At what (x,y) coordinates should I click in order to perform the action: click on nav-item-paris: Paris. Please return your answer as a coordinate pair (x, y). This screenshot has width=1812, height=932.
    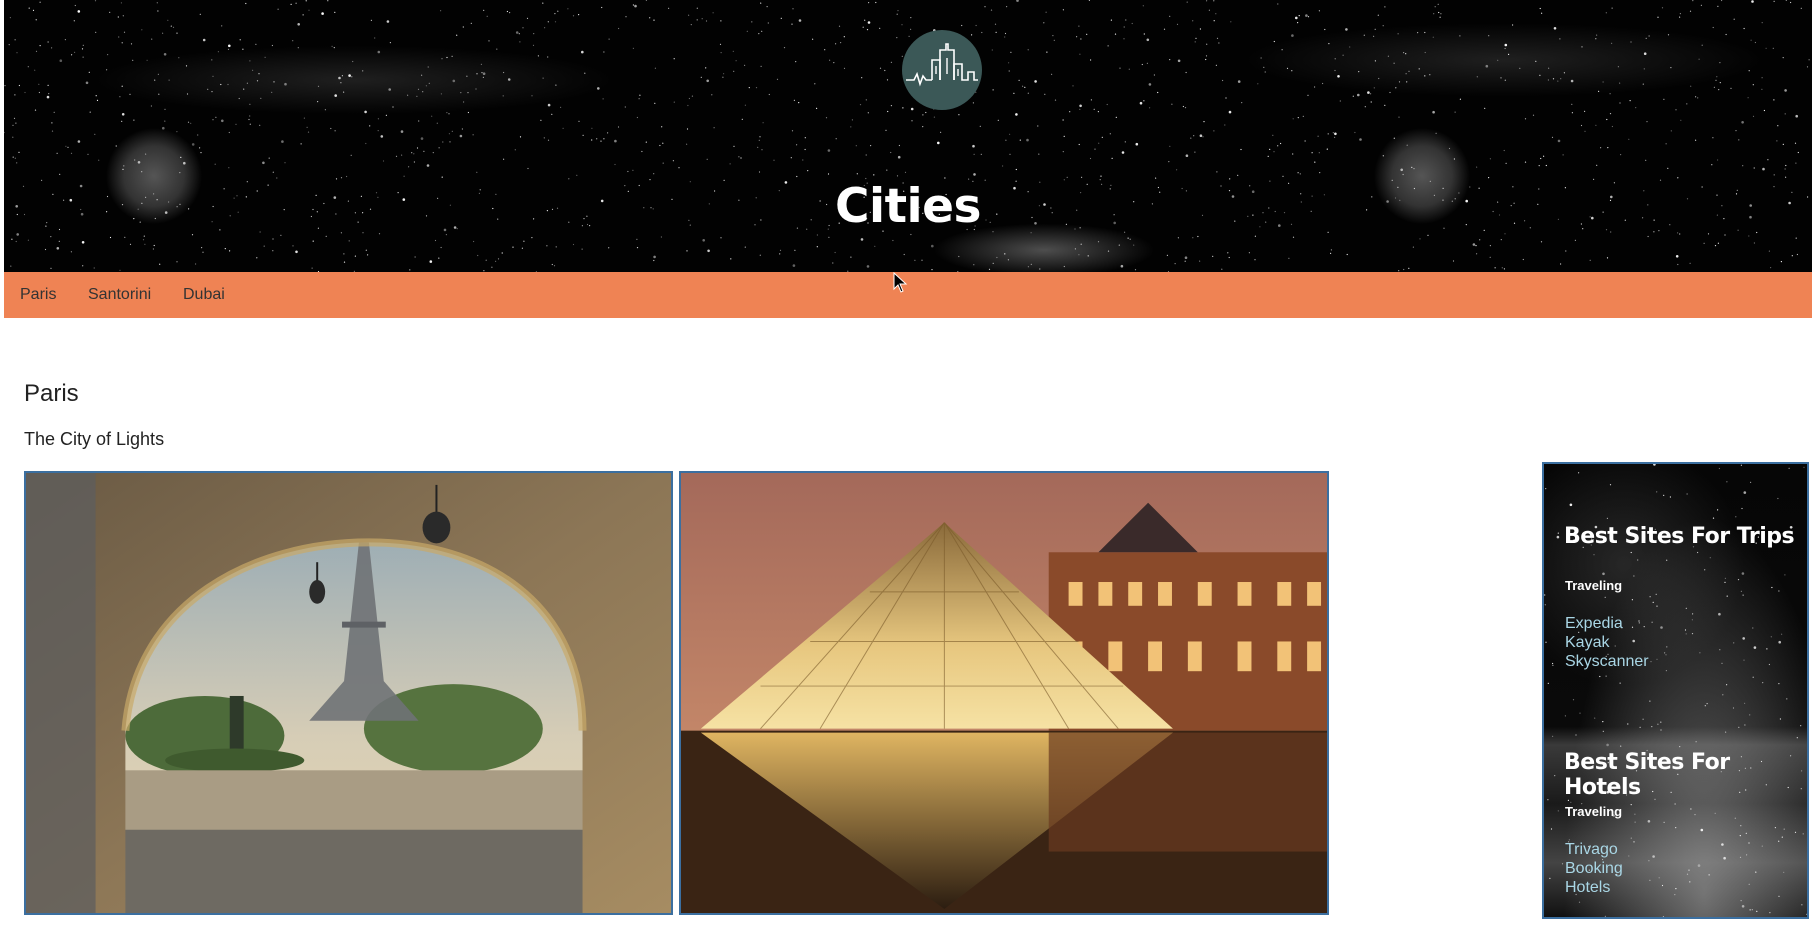
    Looking at the image, I should click on (38, 295).